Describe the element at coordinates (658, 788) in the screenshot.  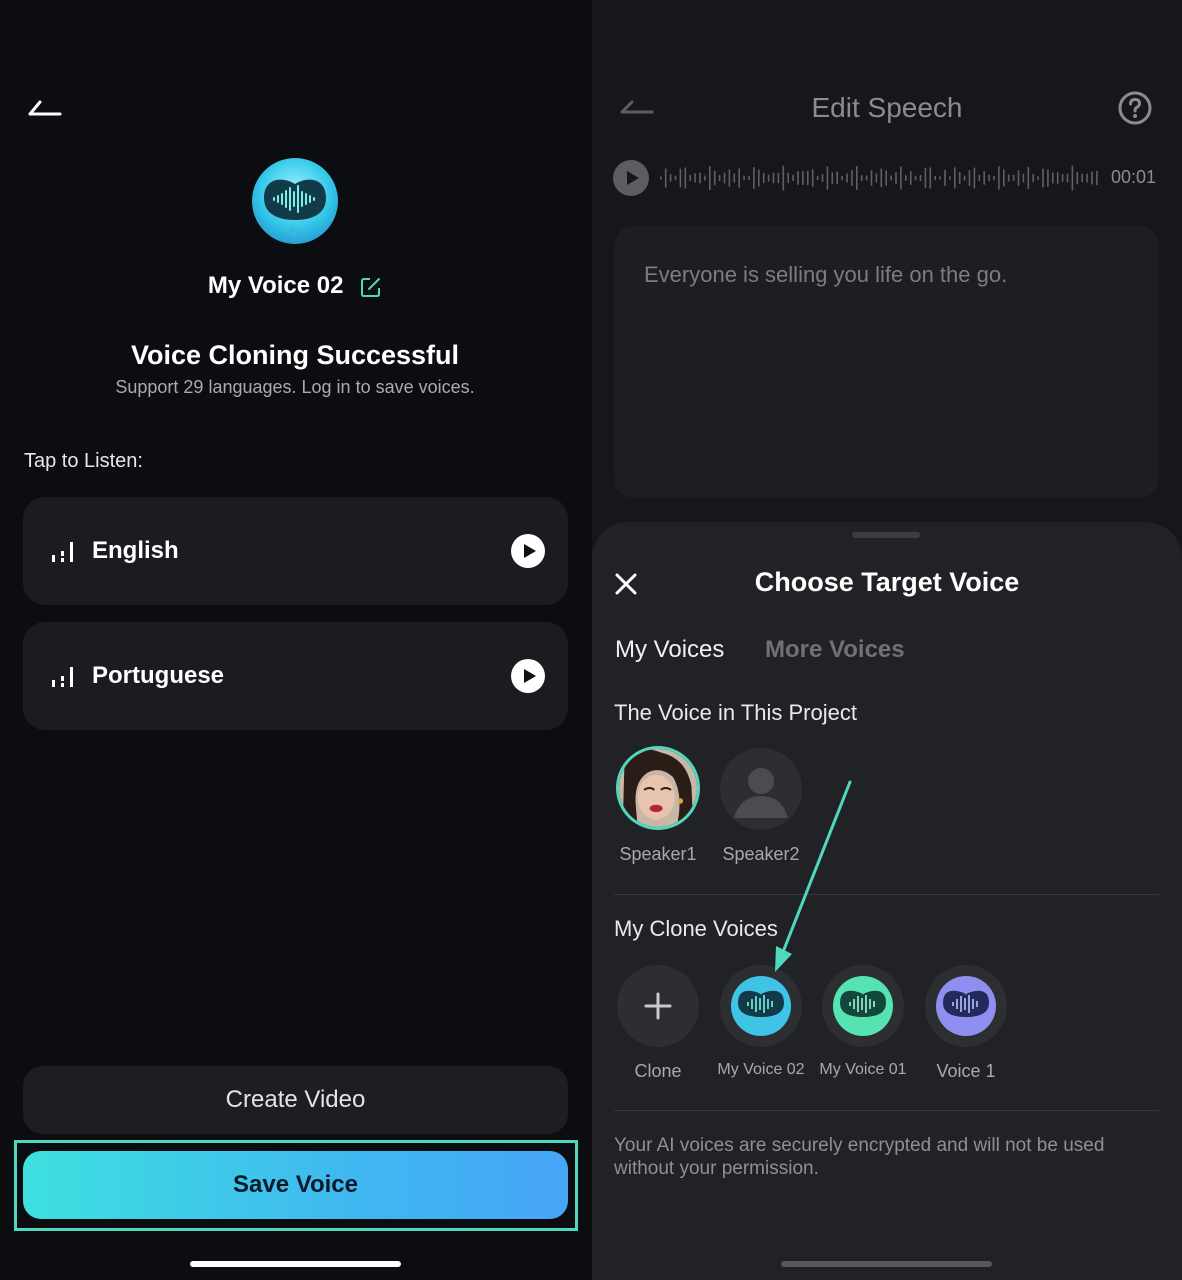
I see `person-photo-icon` at that location.